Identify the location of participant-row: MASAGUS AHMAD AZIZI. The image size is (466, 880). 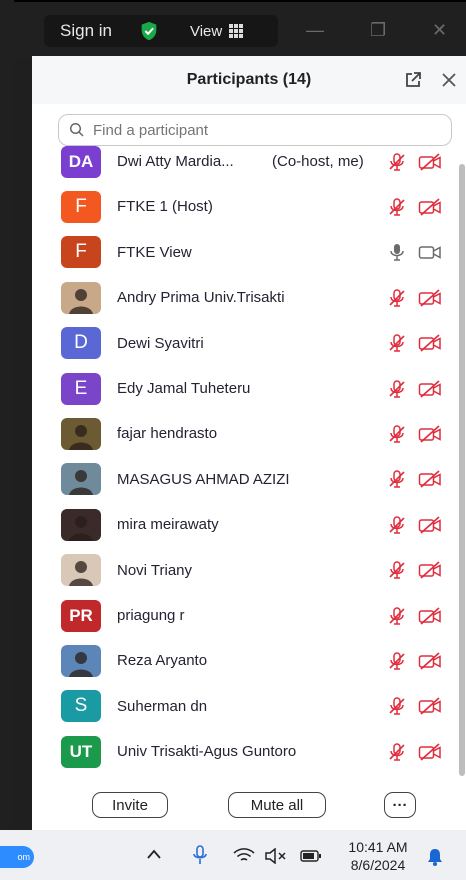
(245, 479).